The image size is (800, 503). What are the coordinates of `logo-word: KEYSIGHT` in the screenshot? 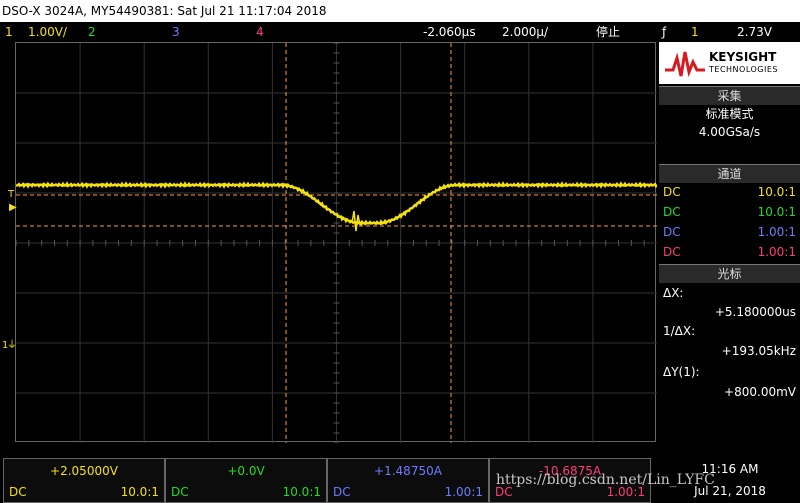 It's located at (743, 57).